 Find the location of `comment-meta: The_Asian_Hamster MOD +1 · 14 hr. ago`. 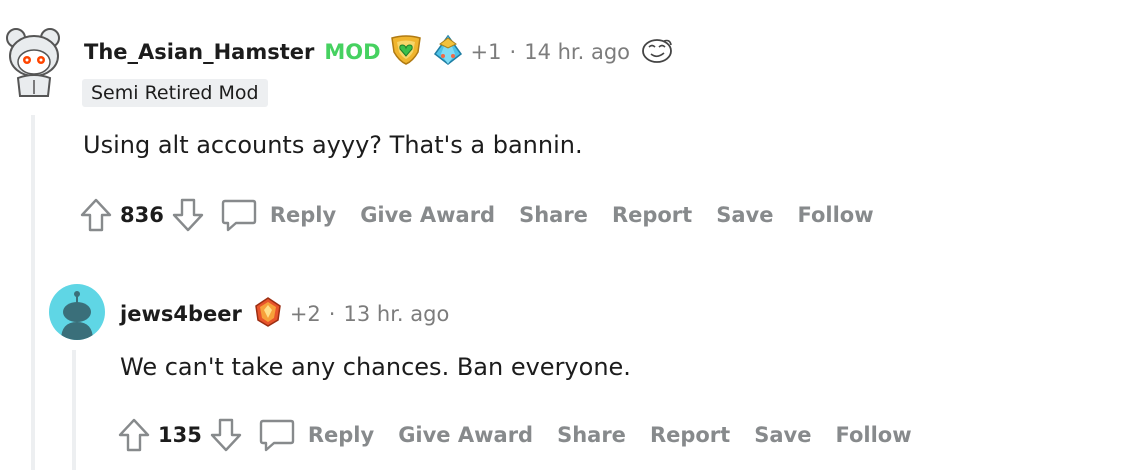

comment-meta: The_Asian_Hamster MOD +1 · 14 hr. ago is located at coordinates (379, 52).